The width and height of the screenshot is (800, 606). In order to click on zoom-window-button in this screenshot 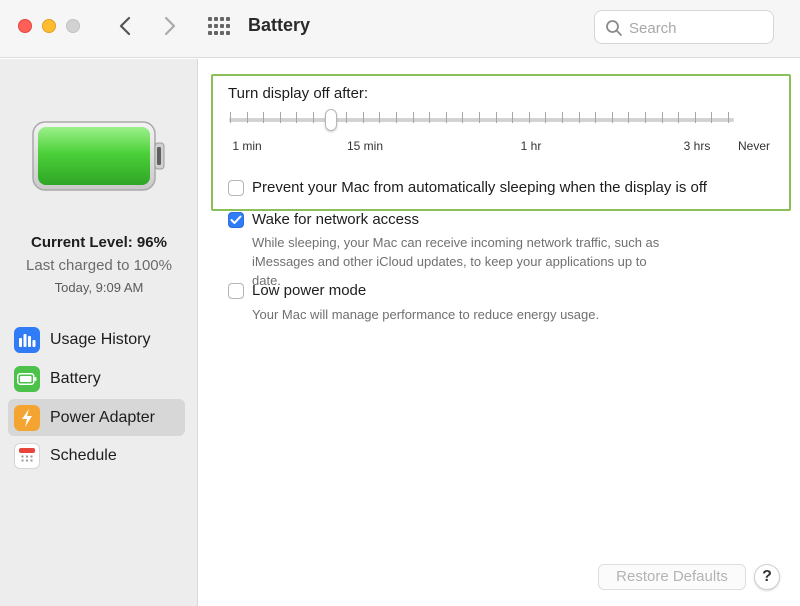, I will do `click(73, 26)`.